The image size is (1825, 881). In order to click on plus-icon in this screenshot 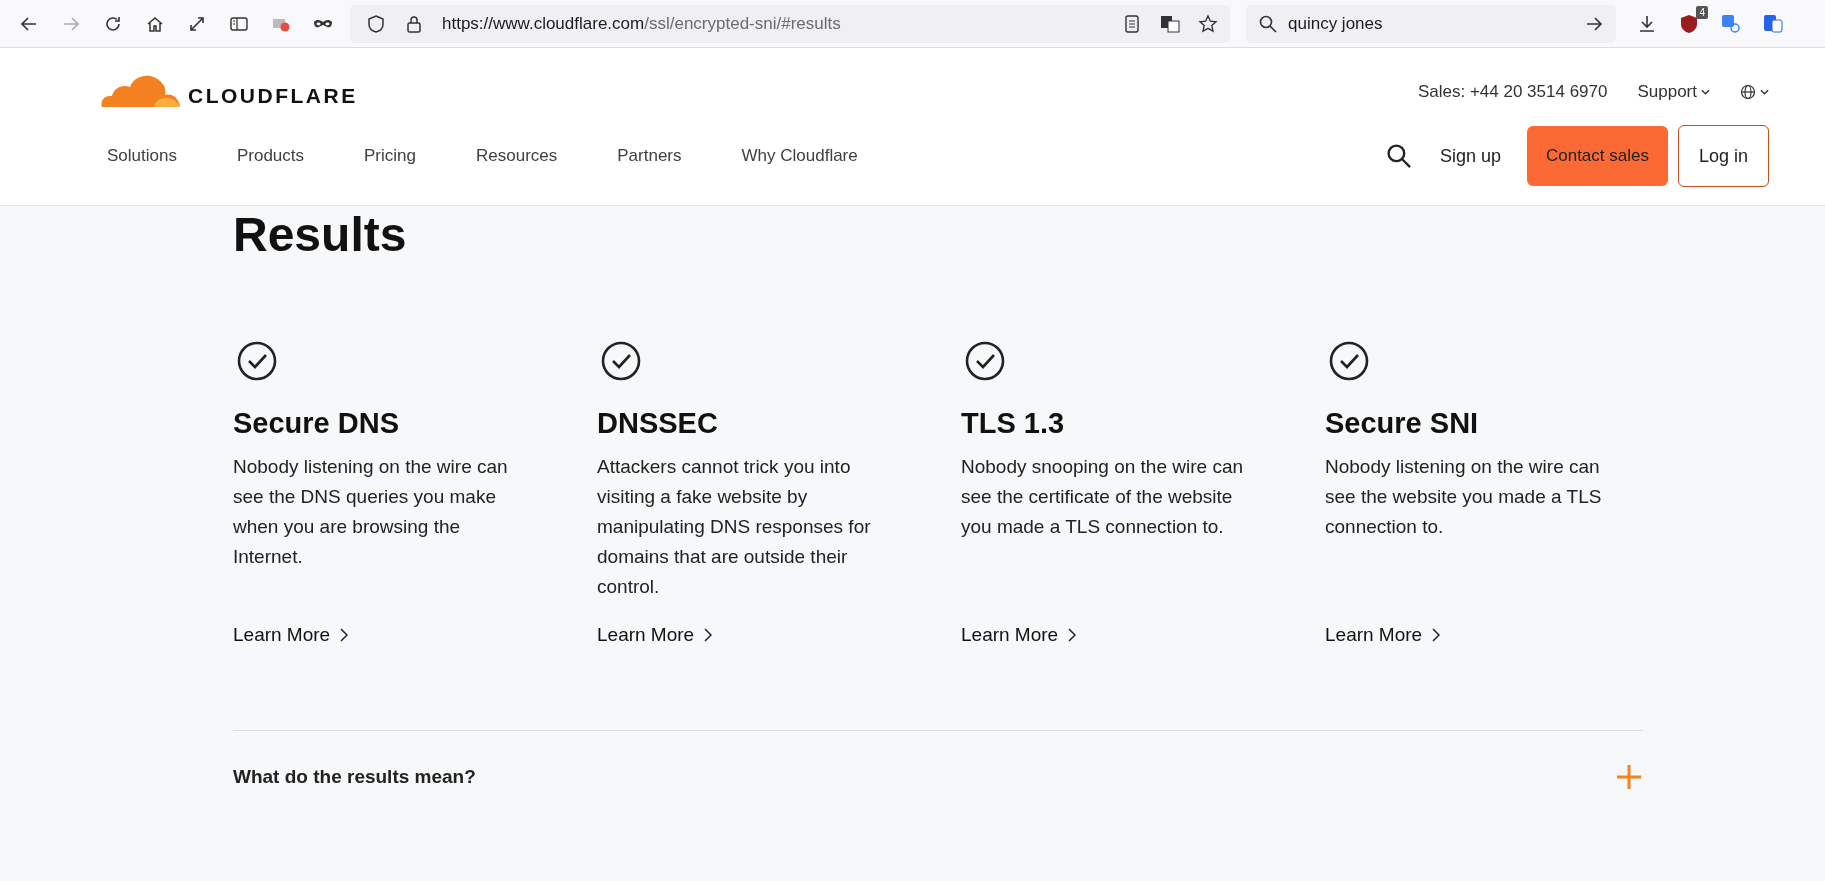, I will do `click(1629, 777)`.